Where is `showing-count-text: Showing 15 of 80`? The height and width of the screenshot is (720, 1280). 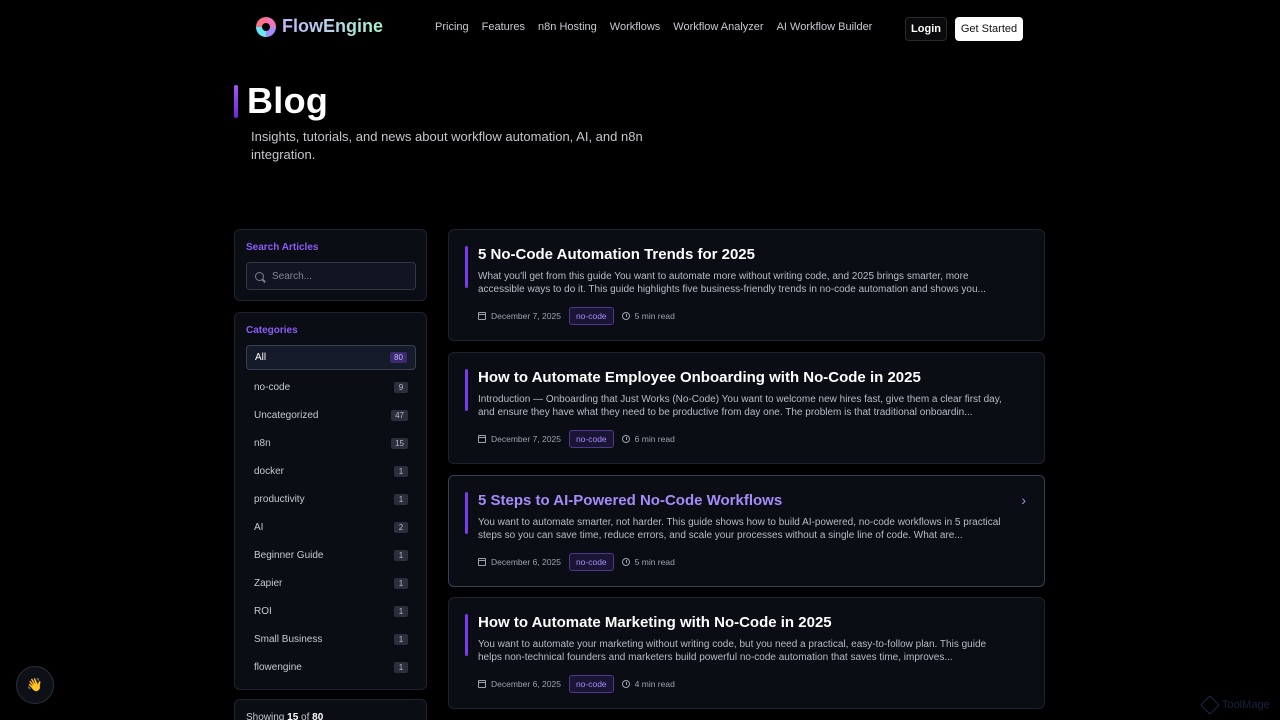
showing-count-text: Showing 15 of 80 is located at coordinates (284, 716).